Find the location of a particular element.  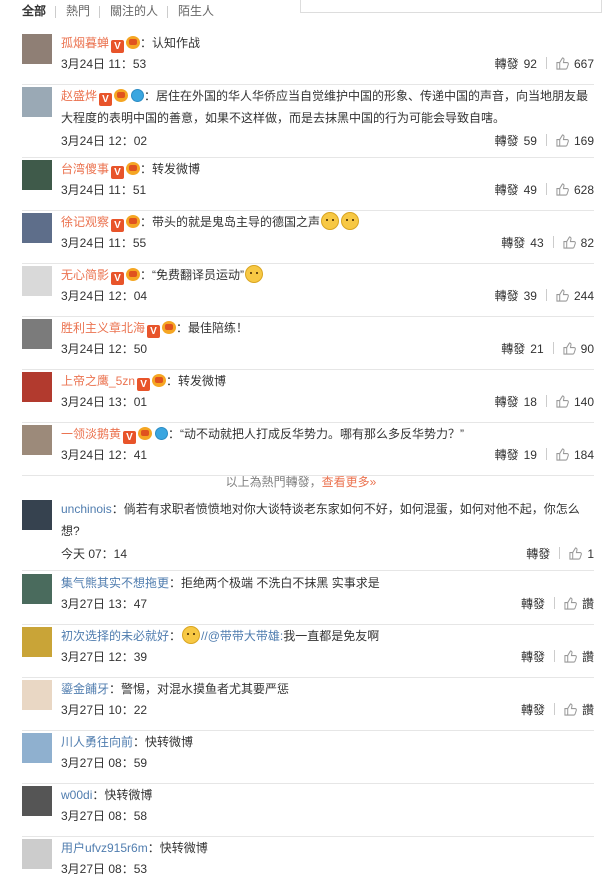

like-button: 244 is located at coordinates (575, 296).